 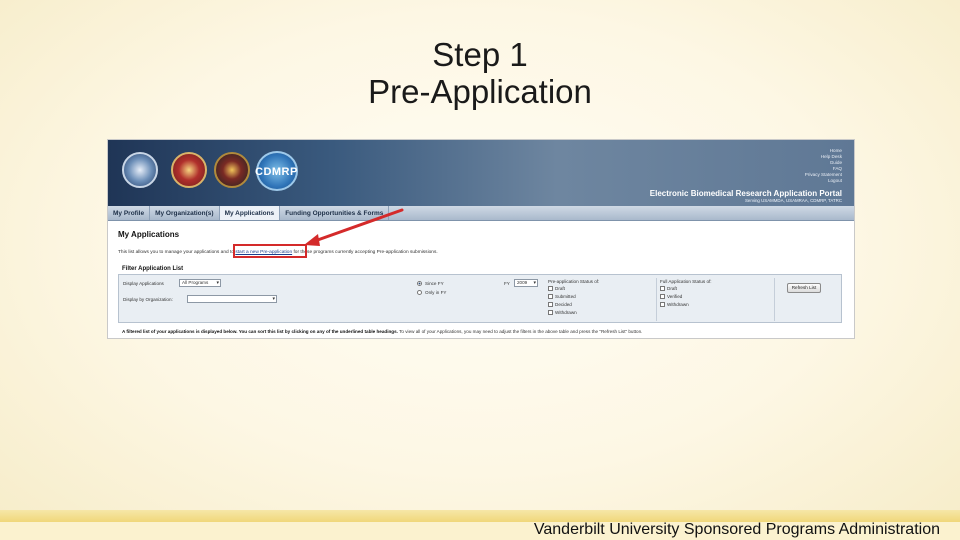 What do you see at coordinates (354, 227) in the screenshot?
I see `red-arrow-icon` at bounding box center [354, 227].